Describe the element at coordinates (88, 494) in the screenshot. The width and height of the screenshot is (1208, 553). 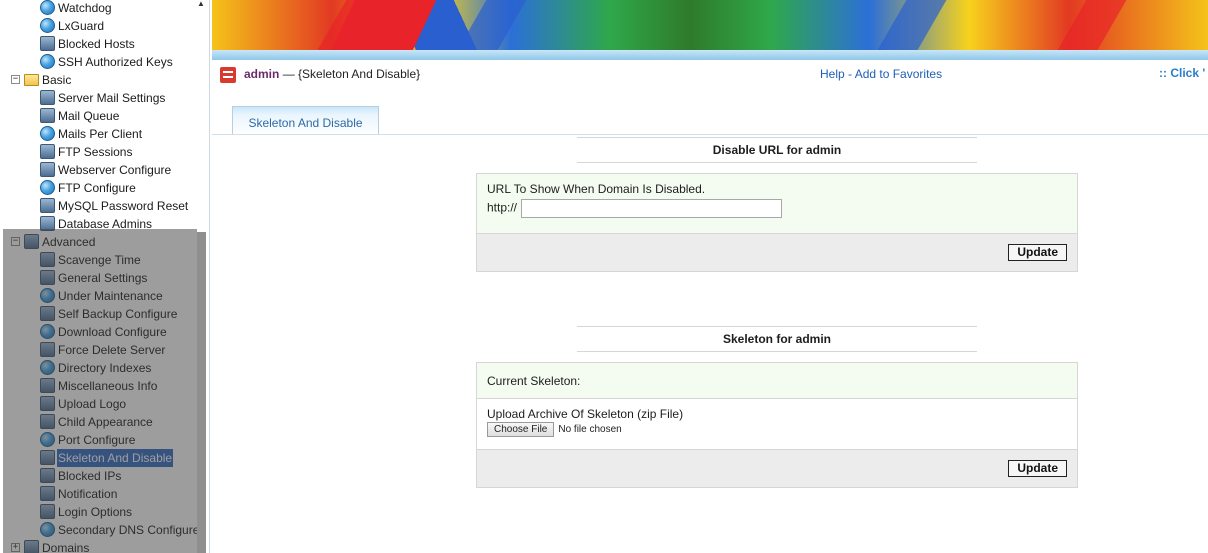
I see `sidebar-item-label: Notification` at that location.